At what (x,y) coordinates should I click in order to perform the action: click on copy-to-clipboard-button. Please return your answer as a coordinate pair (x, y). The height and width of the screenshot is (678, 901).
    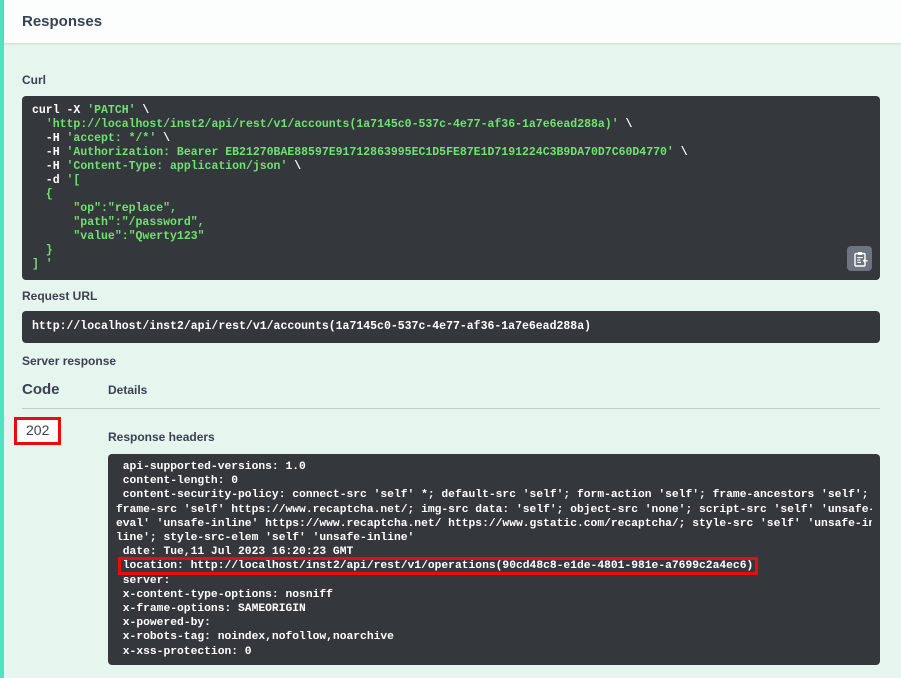
    Looking at the image, I should click on (859, 258).